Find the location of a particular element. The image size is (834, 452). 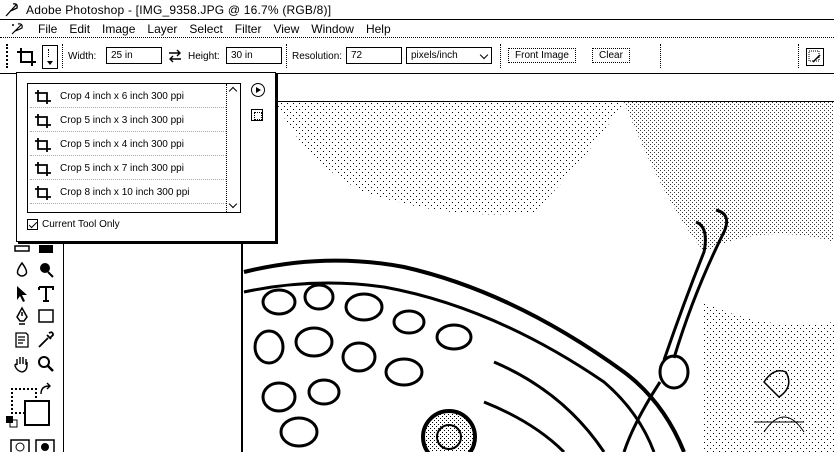

height-label: Height: is located at coordinates (204, 56).